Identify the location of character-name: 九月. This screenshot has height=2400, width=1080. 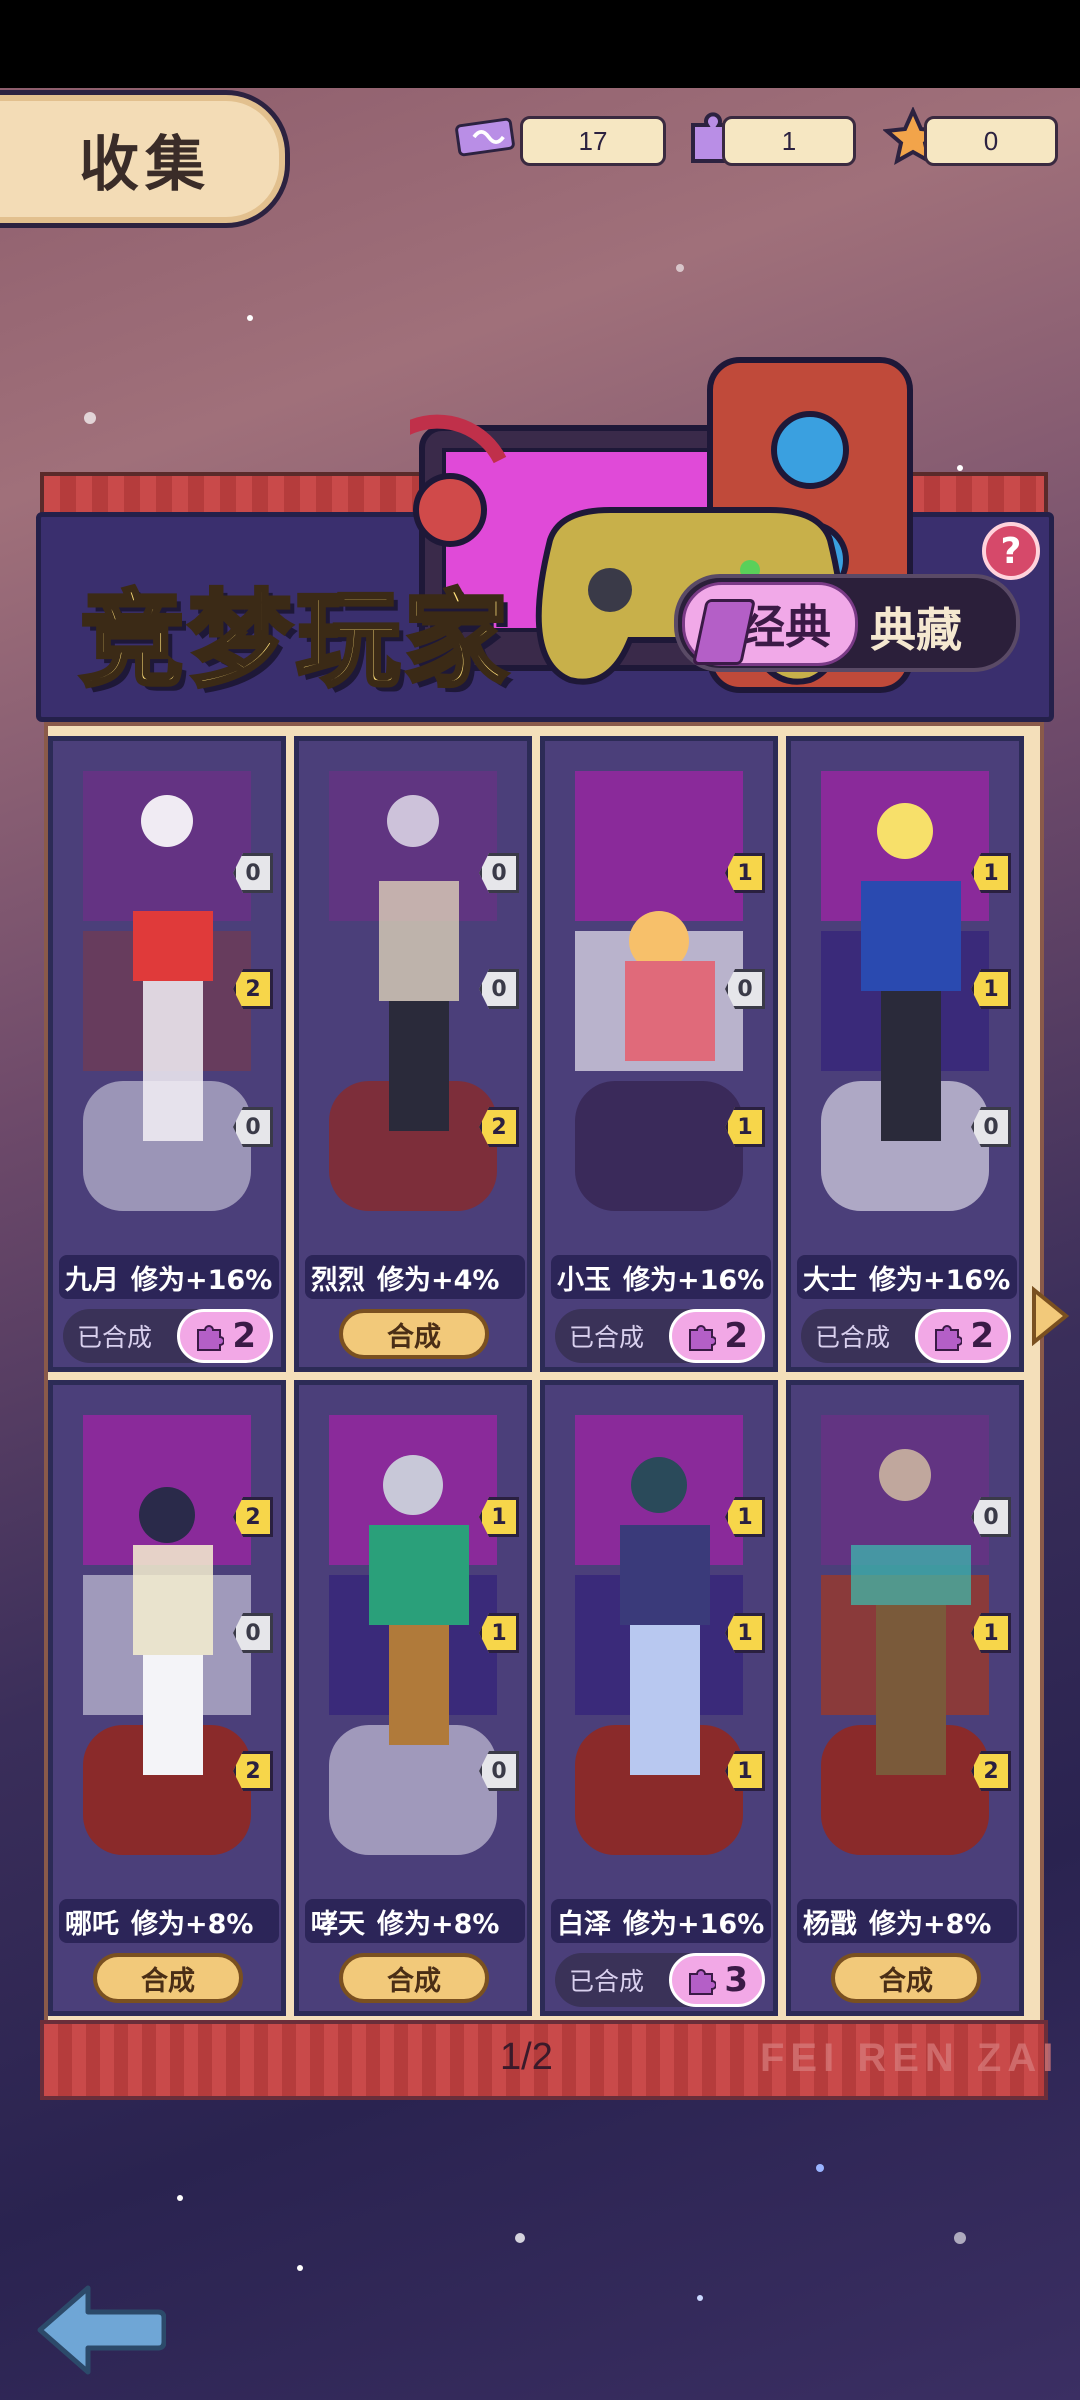
(92, 1280).